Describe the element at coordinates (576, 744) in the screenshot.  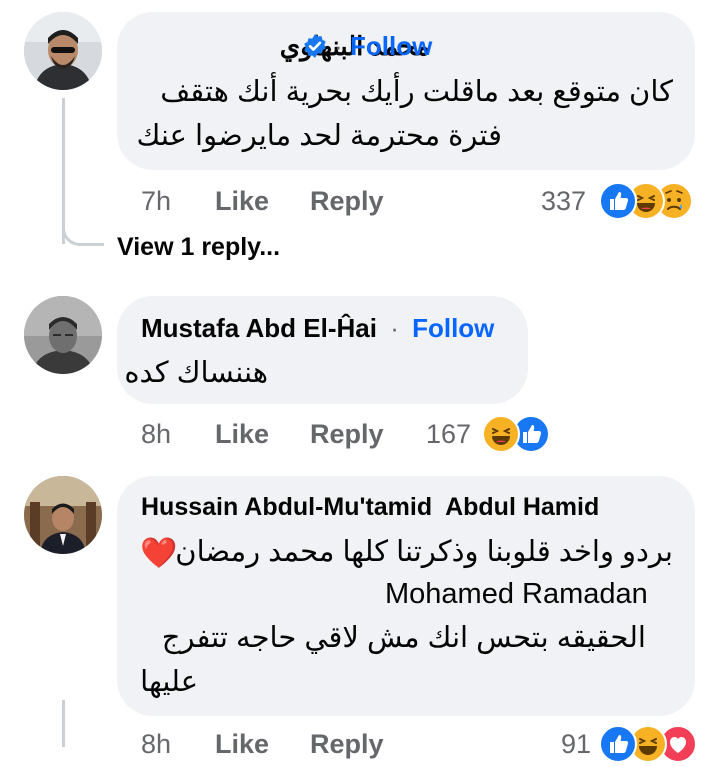
I see `reaction-count: 91` at that location.